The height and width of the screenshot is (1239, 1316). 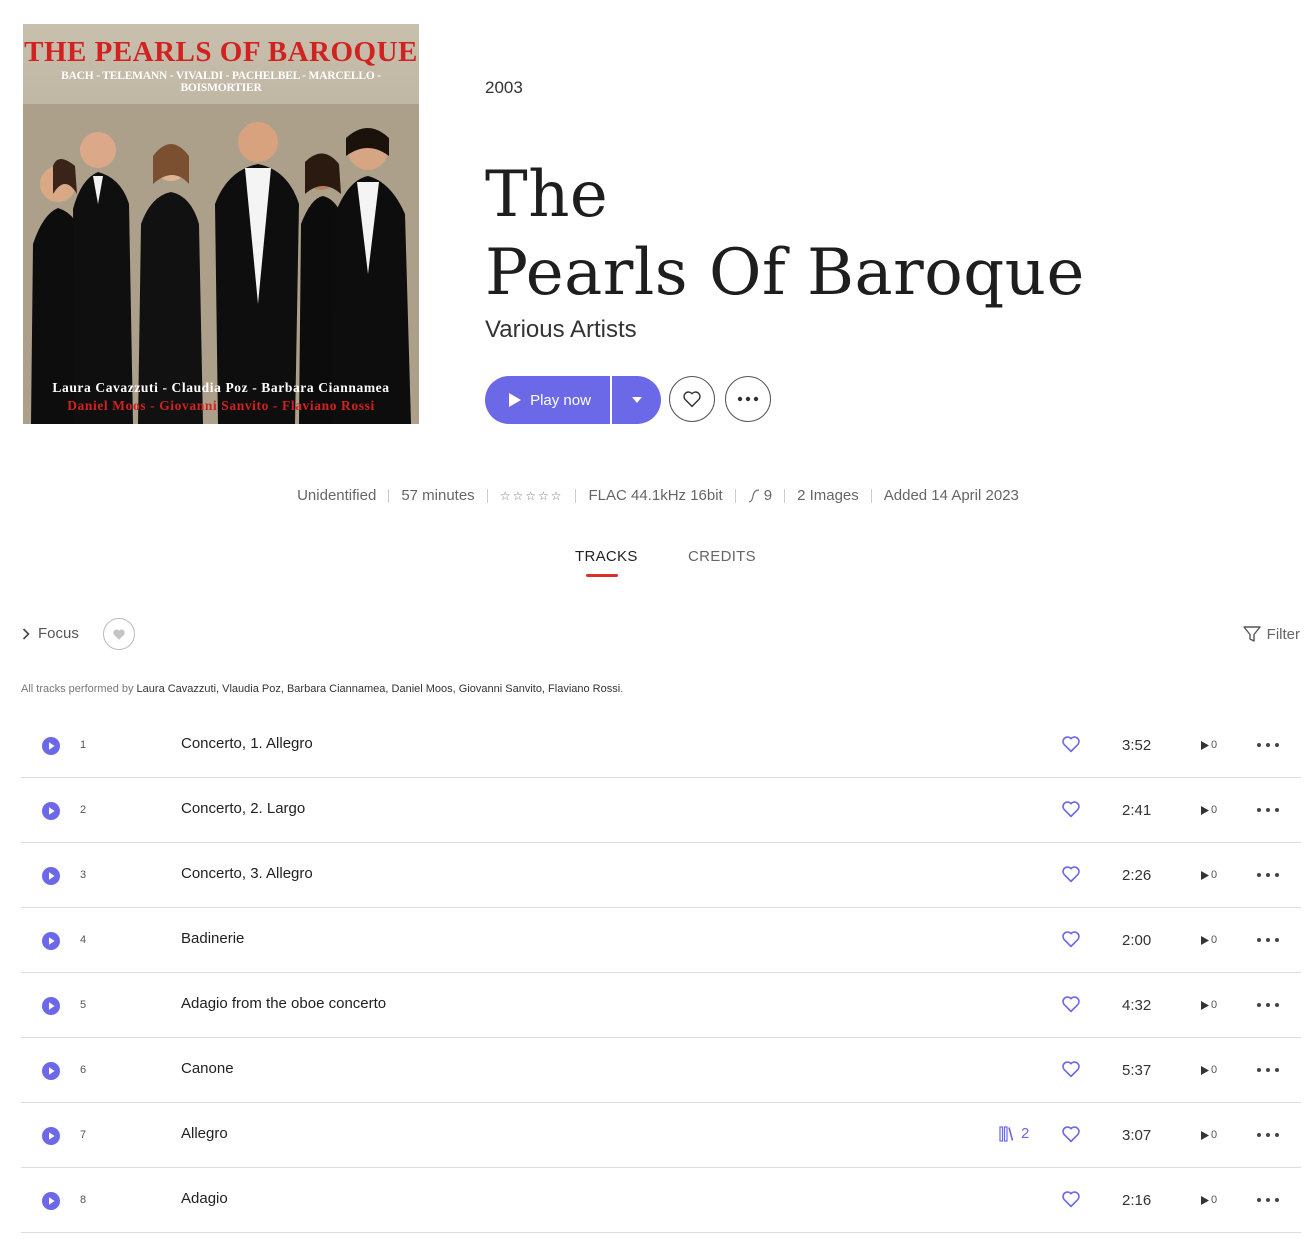 What do you see at coordinates (221, 52) in the screenshot?
I see `cover-title: THE PEARLS OF BAROQUE` at bounding box center [221, 52].